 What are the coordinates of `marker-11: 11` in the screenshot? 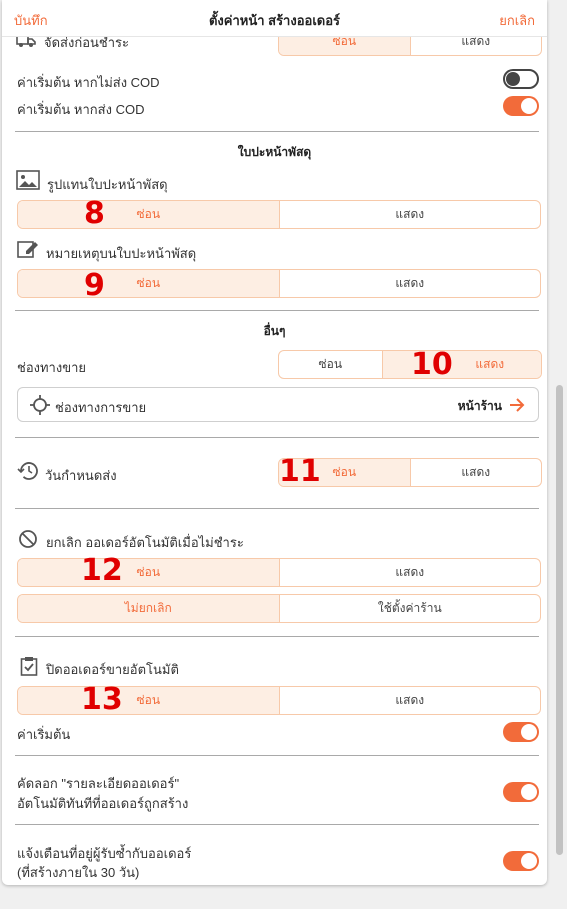 It's located at (300, 471).